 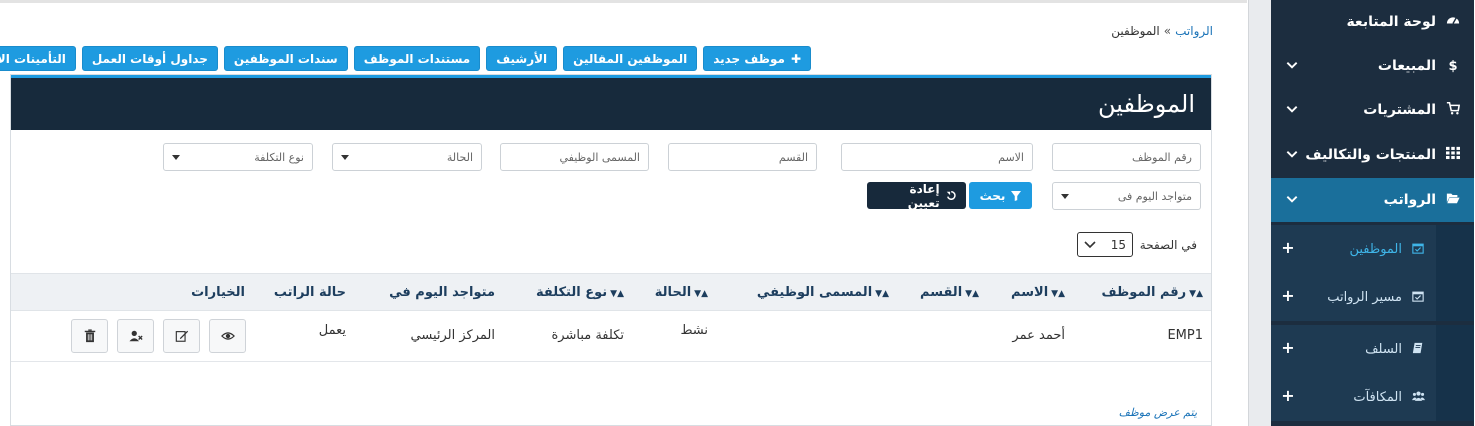 What do you see at coordinates (952, 195) in the screenshot?
I see `undo-icon` at bounding box center [952, 195].